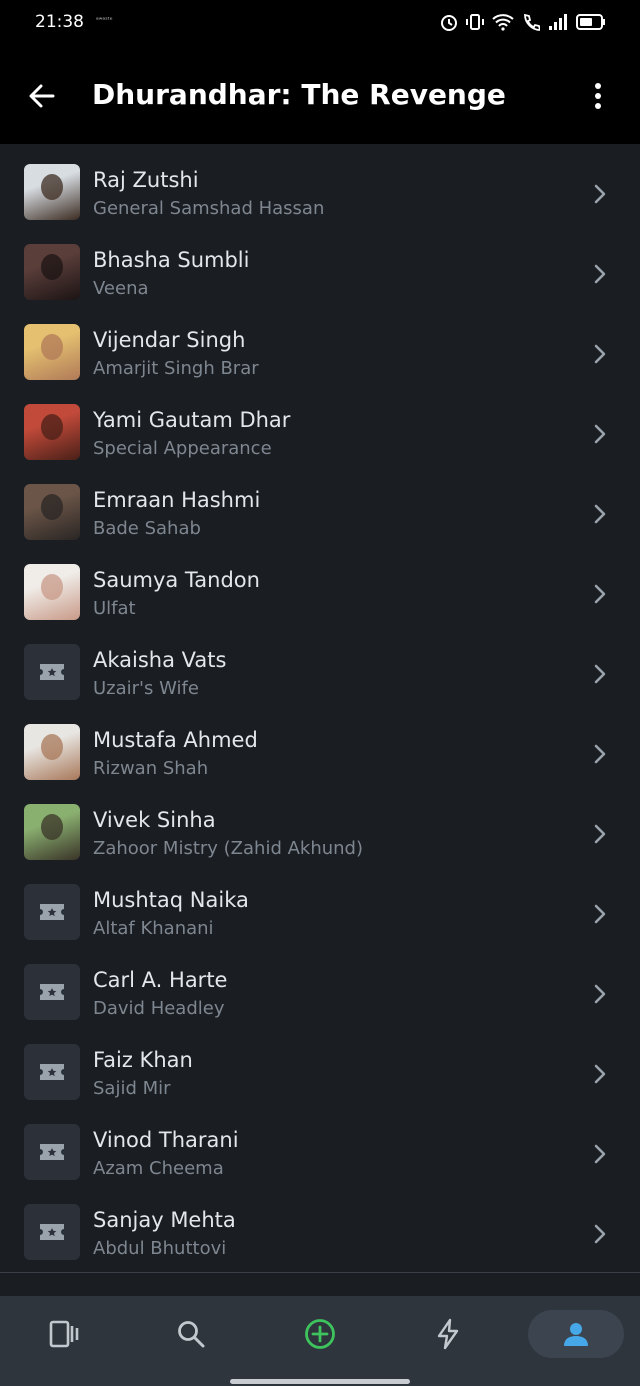  What do you see at coordinates (153, 928) in the screenshot?
I see `character-name: Altaf Khanani` at bounding box center [153, 928].